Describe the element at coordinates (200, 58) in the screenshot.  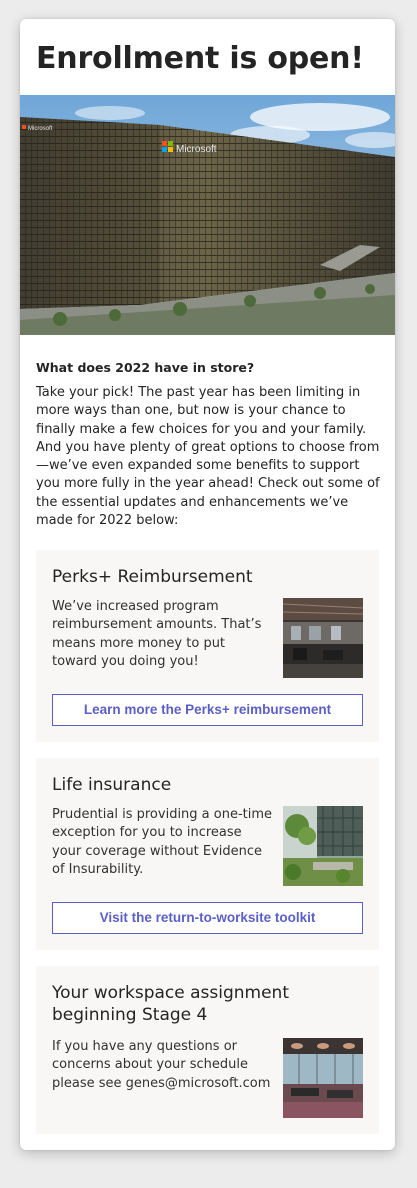
I see `page-title: Enrollment is open!` at that location.